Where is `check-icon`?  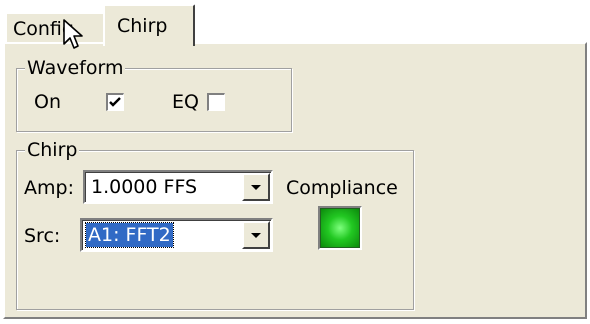 check-icon is located at coordinates (115, 102).